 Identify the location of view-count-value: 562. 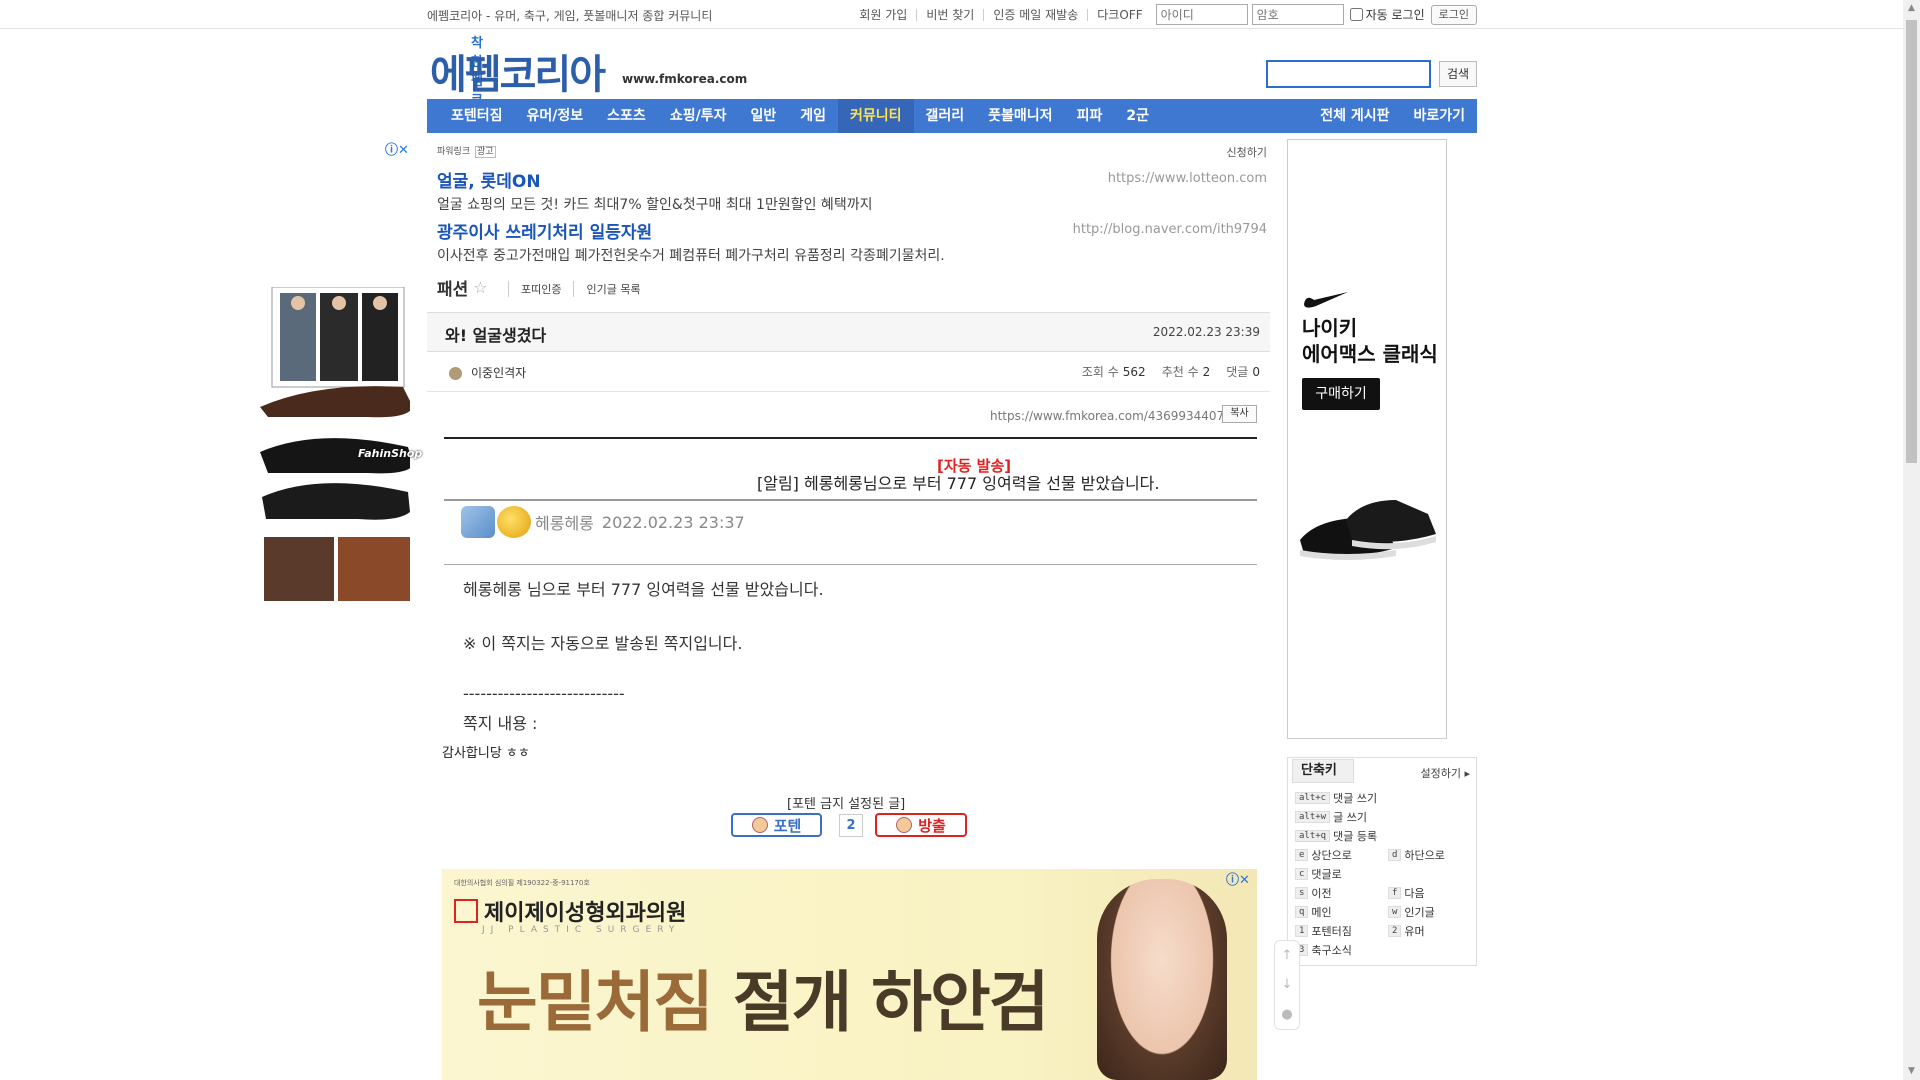
(1134, 372).